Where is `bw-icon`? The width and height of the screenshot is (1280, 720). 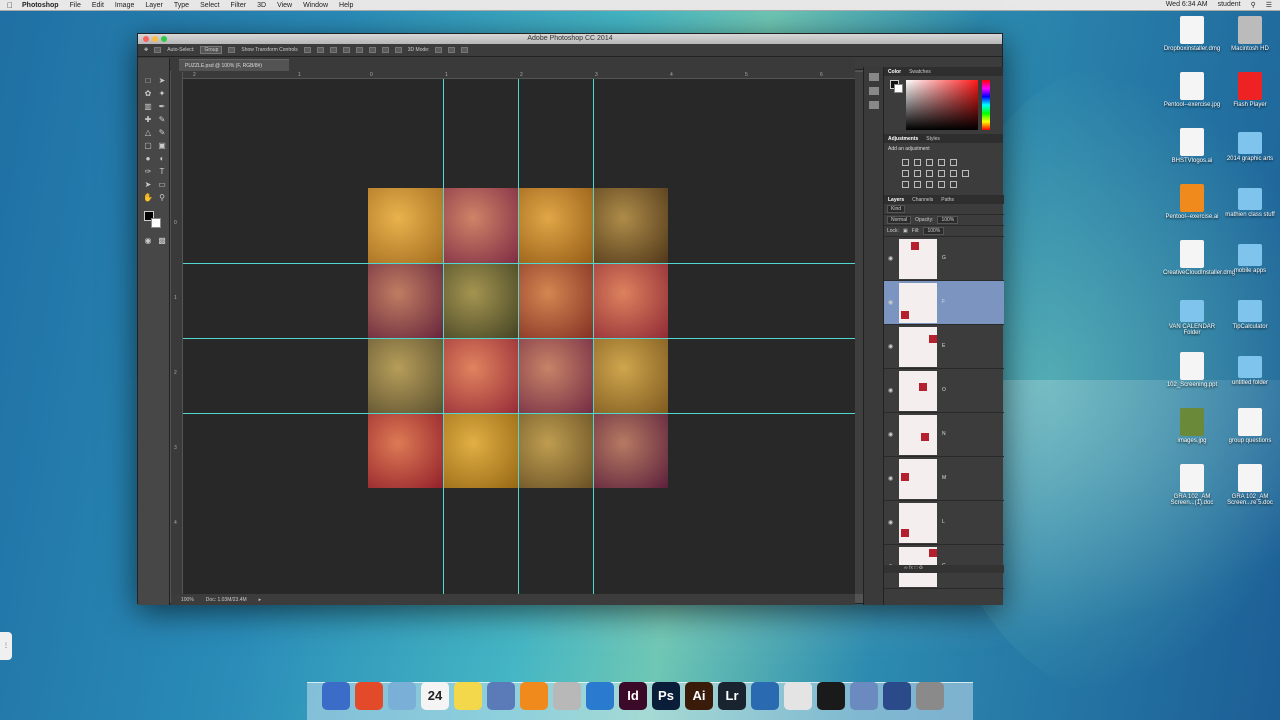 bw-icon is located at coordinates (929, 173).